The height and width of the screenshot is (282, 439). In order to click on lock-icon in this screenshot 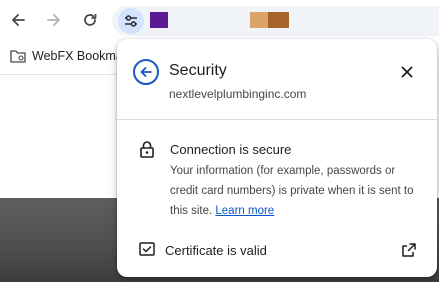, I will do `click(147, 149)`.